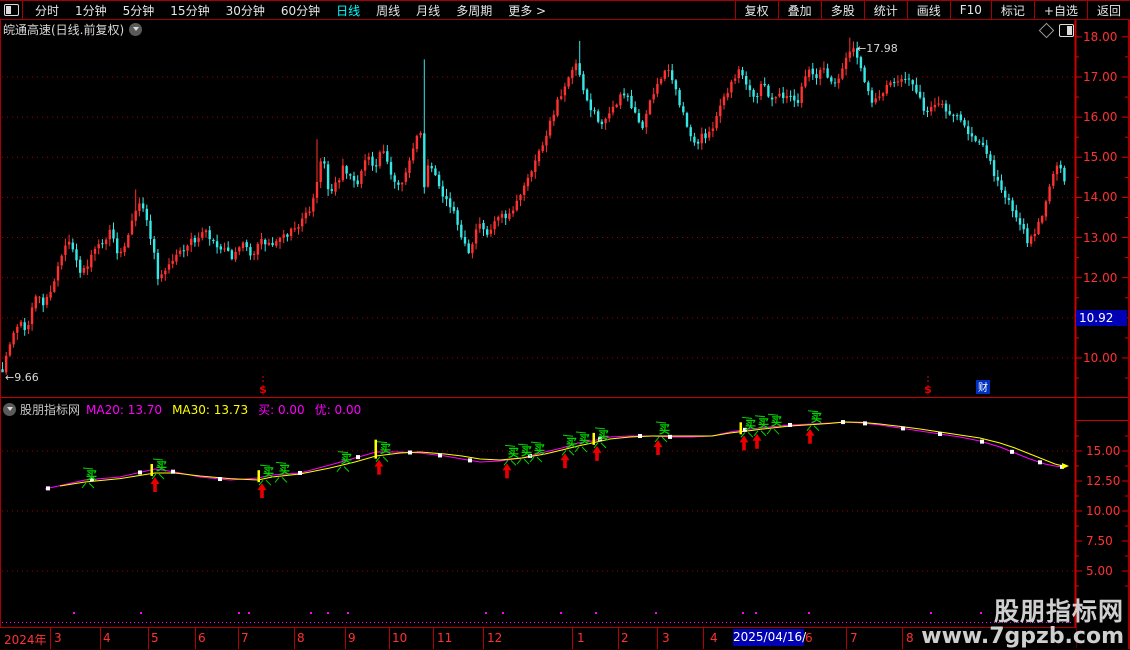 This screenshot has height=650, width=1130. What do you see at coordinates (928, 10) in the screenshot?
I see `menu-item-huaxian: 画线` at bounding box center [928, 10].